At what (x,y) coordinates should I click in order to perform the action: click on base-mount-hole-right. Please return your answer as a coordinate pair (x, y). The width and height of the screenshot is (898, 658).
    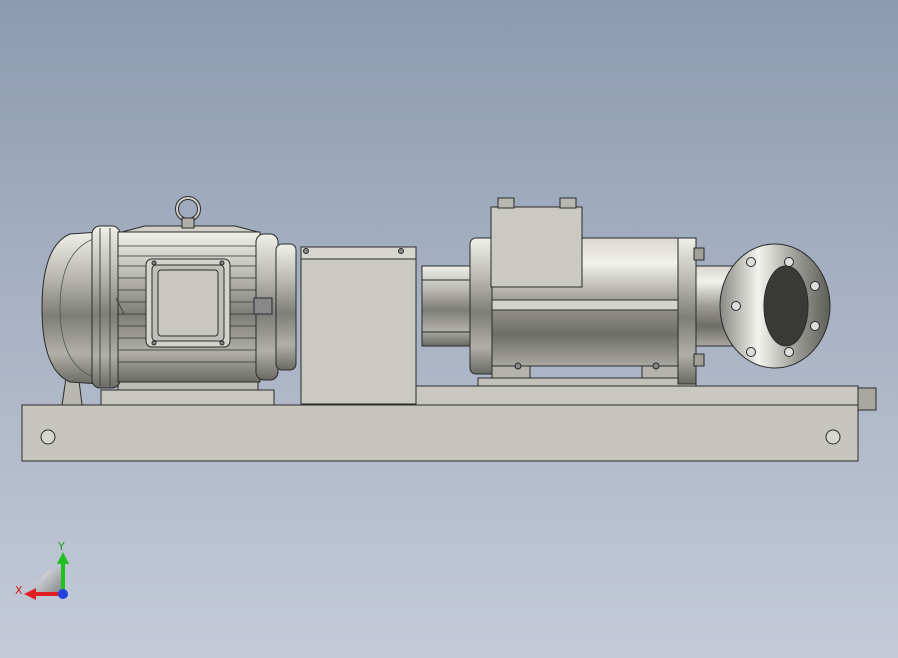
    Looking at the image, I should click on (833, 437).